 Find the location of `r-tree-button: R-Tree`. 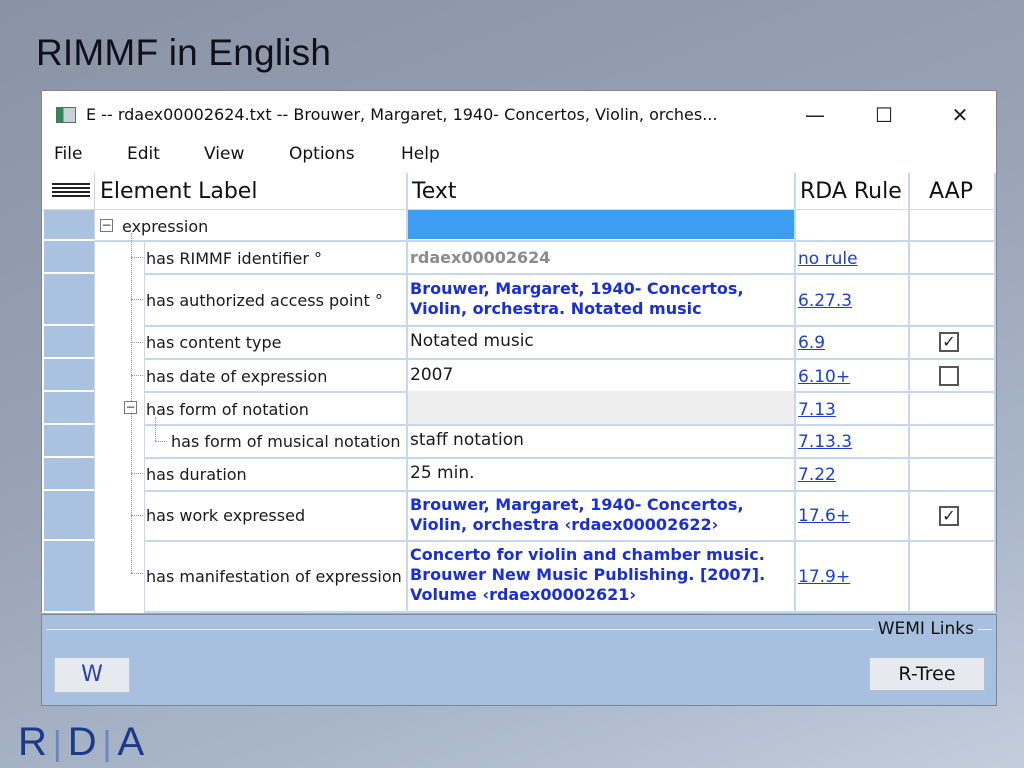

r-tree-button: R-Tree is located at coordinates (927, 674).